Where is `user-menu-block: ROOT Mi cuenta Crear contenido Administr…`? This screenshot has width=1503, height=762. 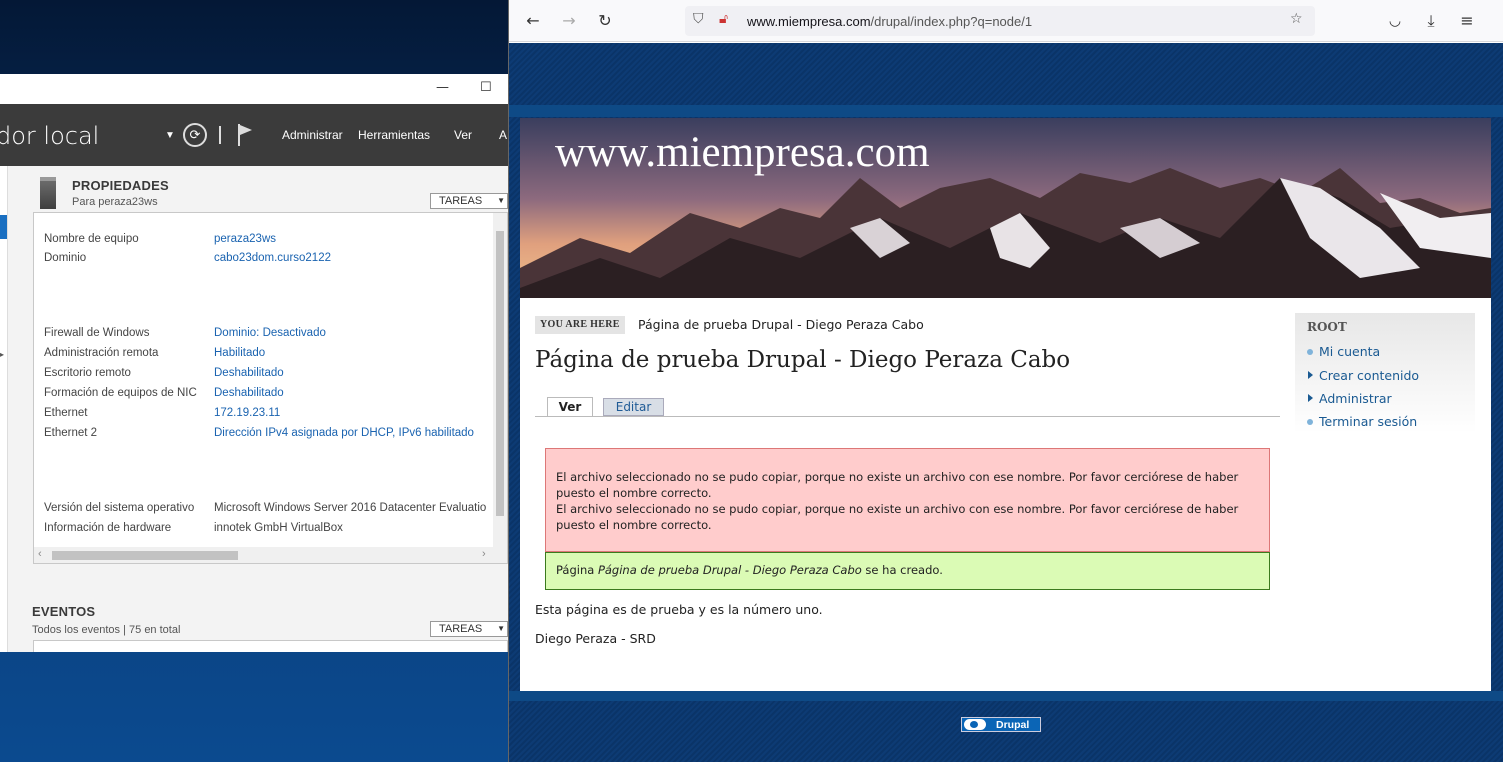 user-menu-block: ROOT Mi cuenta Crear contenido Administr… is located at coordinates (1385, 373).